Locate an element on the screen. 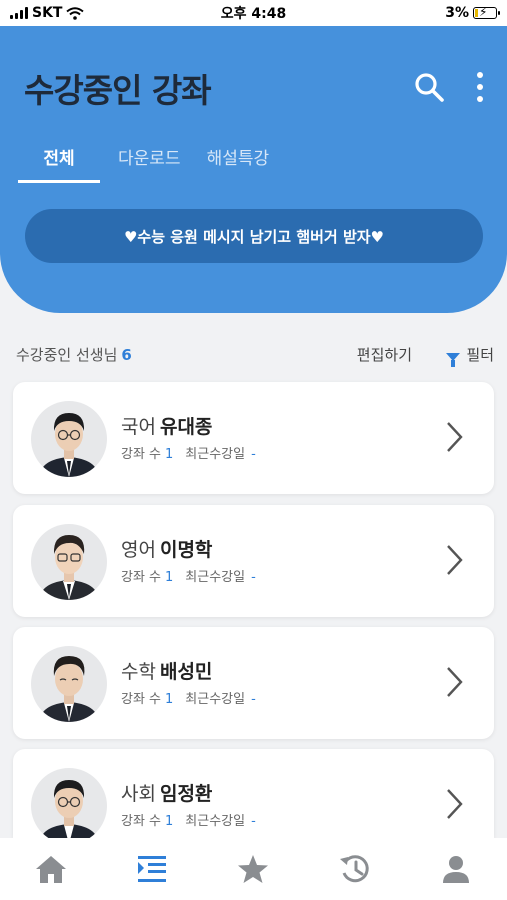  nav-home is located at coordinates (51, 869).